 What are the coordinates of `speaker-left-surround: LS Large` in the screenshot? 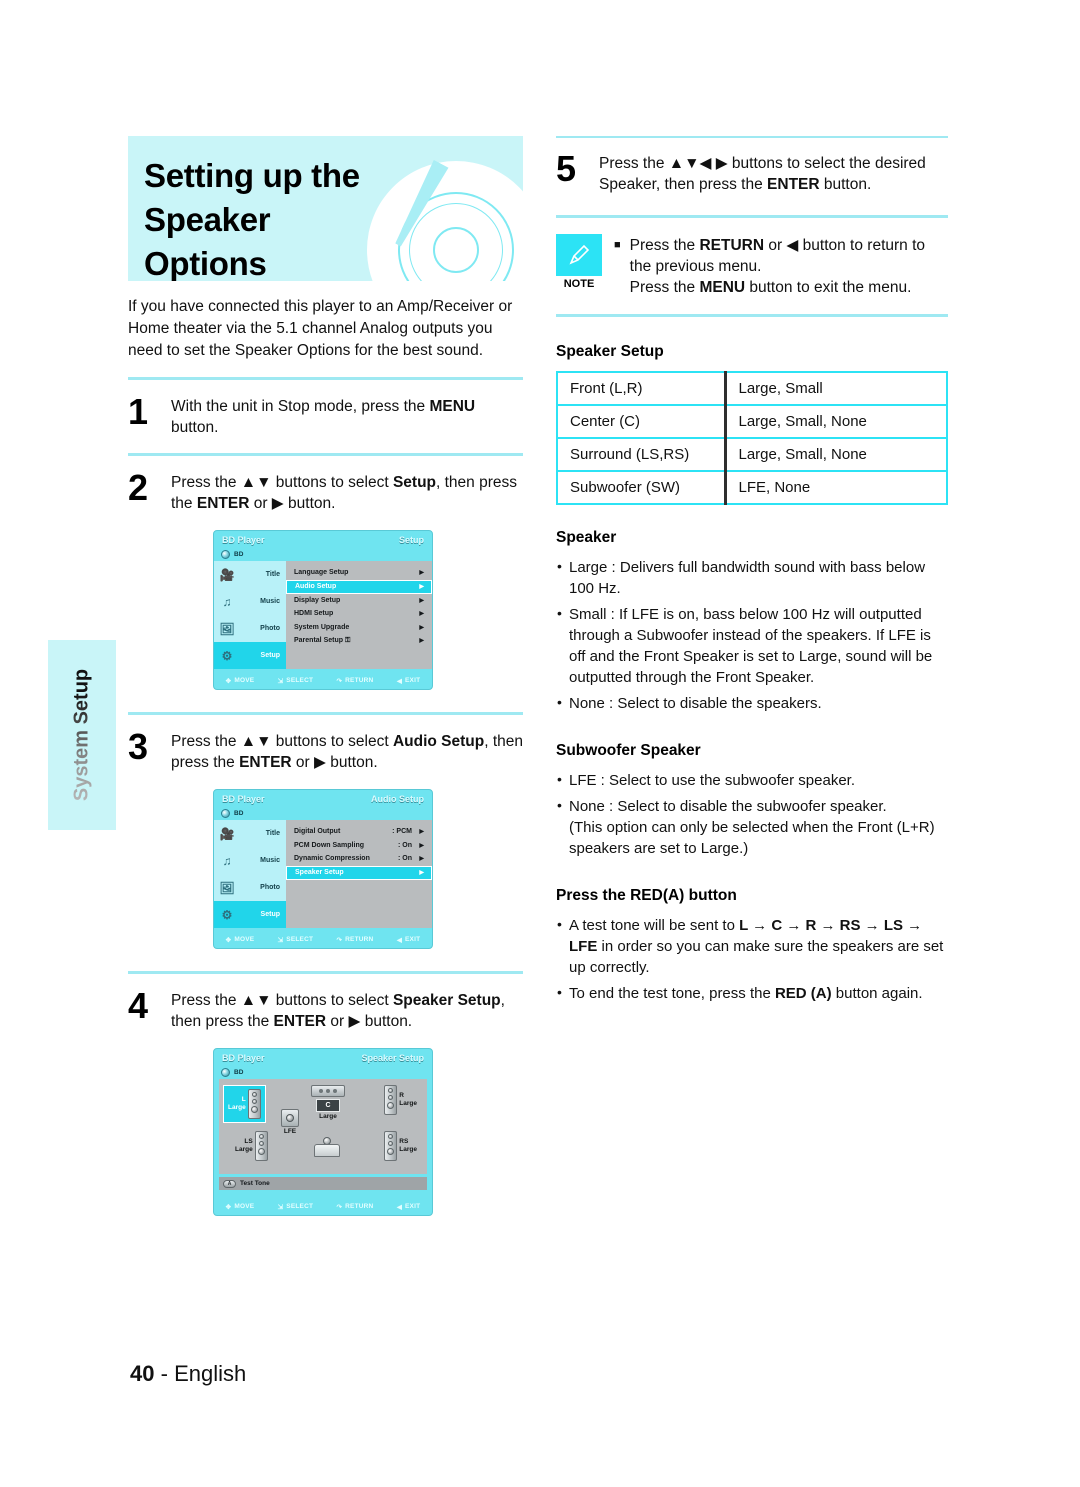 It's located at (251, 1146).